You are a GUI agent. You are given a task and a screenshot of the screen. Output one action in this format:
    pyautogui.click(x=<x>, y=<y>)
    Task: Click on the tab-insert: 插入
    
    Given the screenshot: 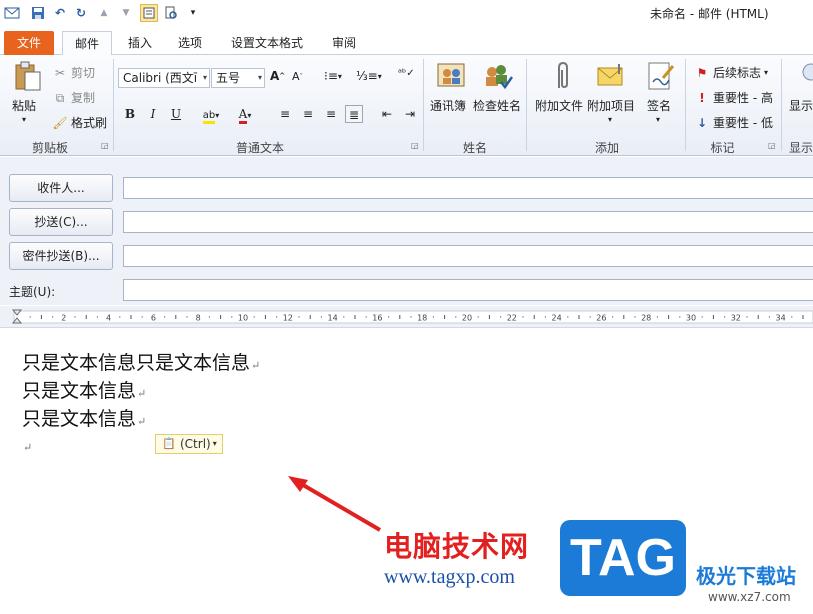 What is the action you would take?
    pyautogui.click(x=140, y=43)
    